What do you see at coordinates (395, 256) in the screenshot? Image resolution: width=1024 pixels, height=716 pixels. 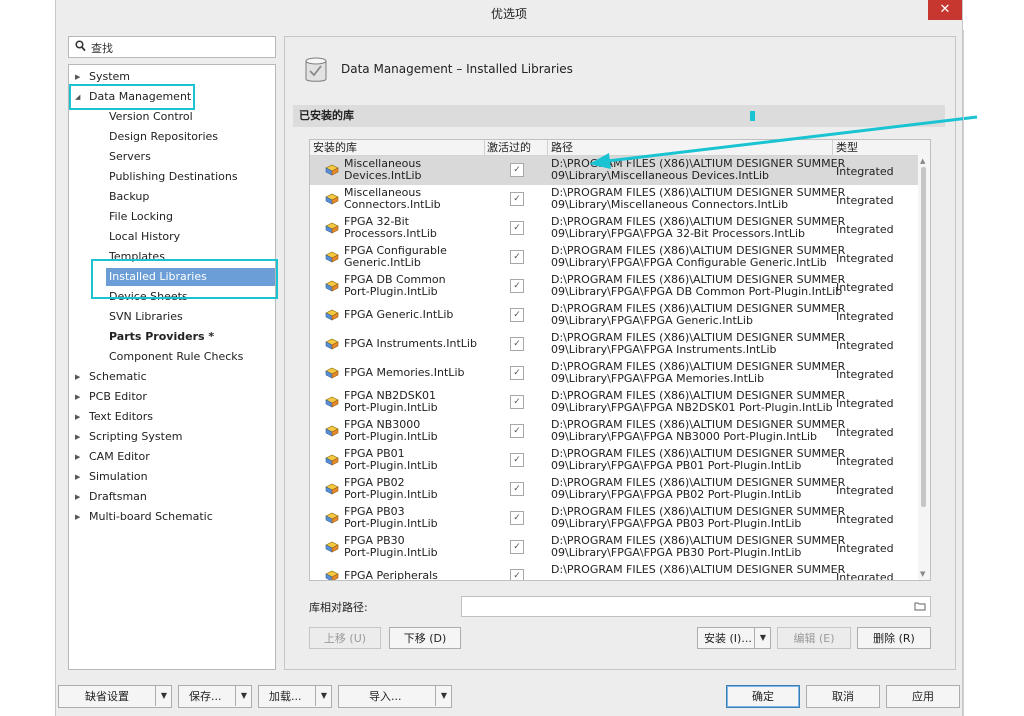 I see `library-name: FPGA Configurable Generic.IntLib` at bounding box center [395, 256].